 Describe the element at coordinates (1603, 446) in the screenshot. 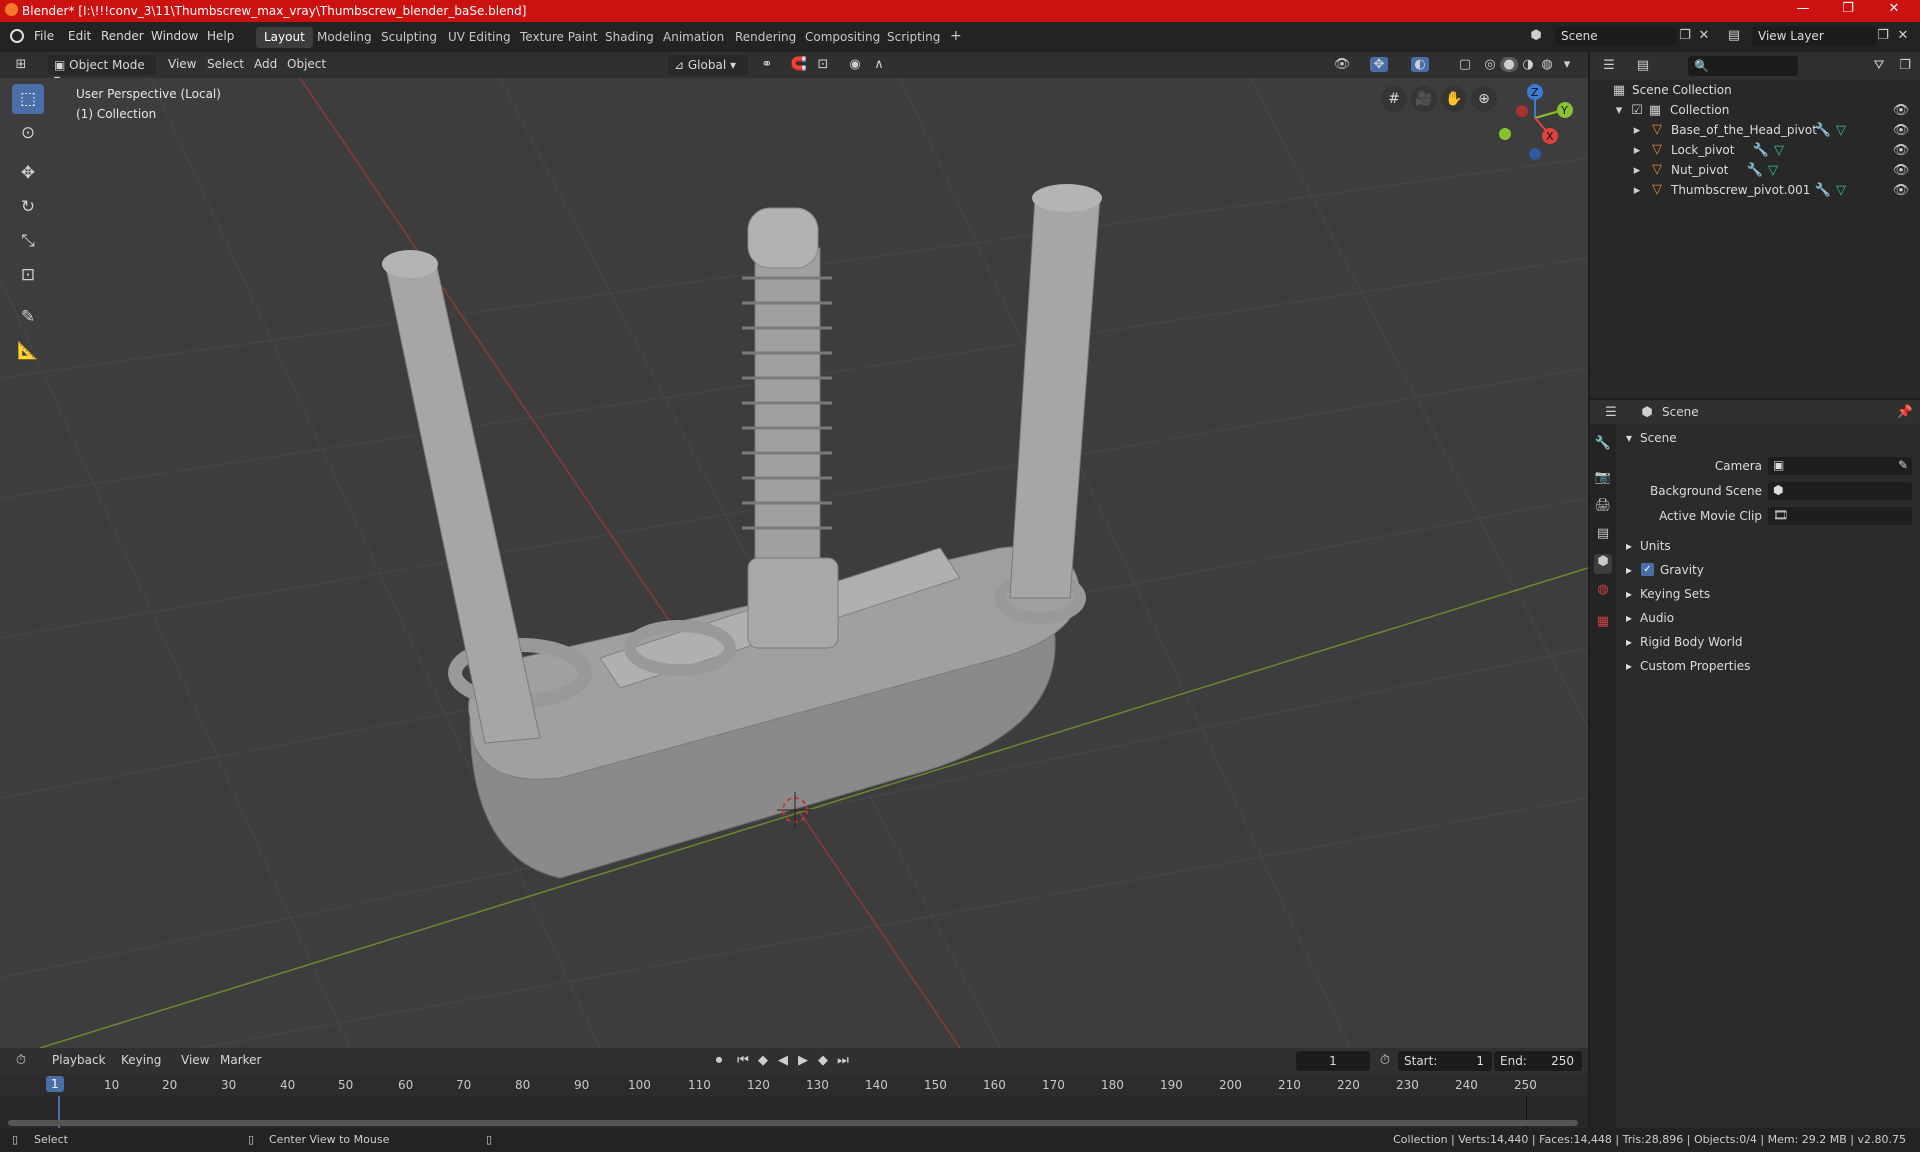

I see `tool-tab-icon: 🔧` at that location.